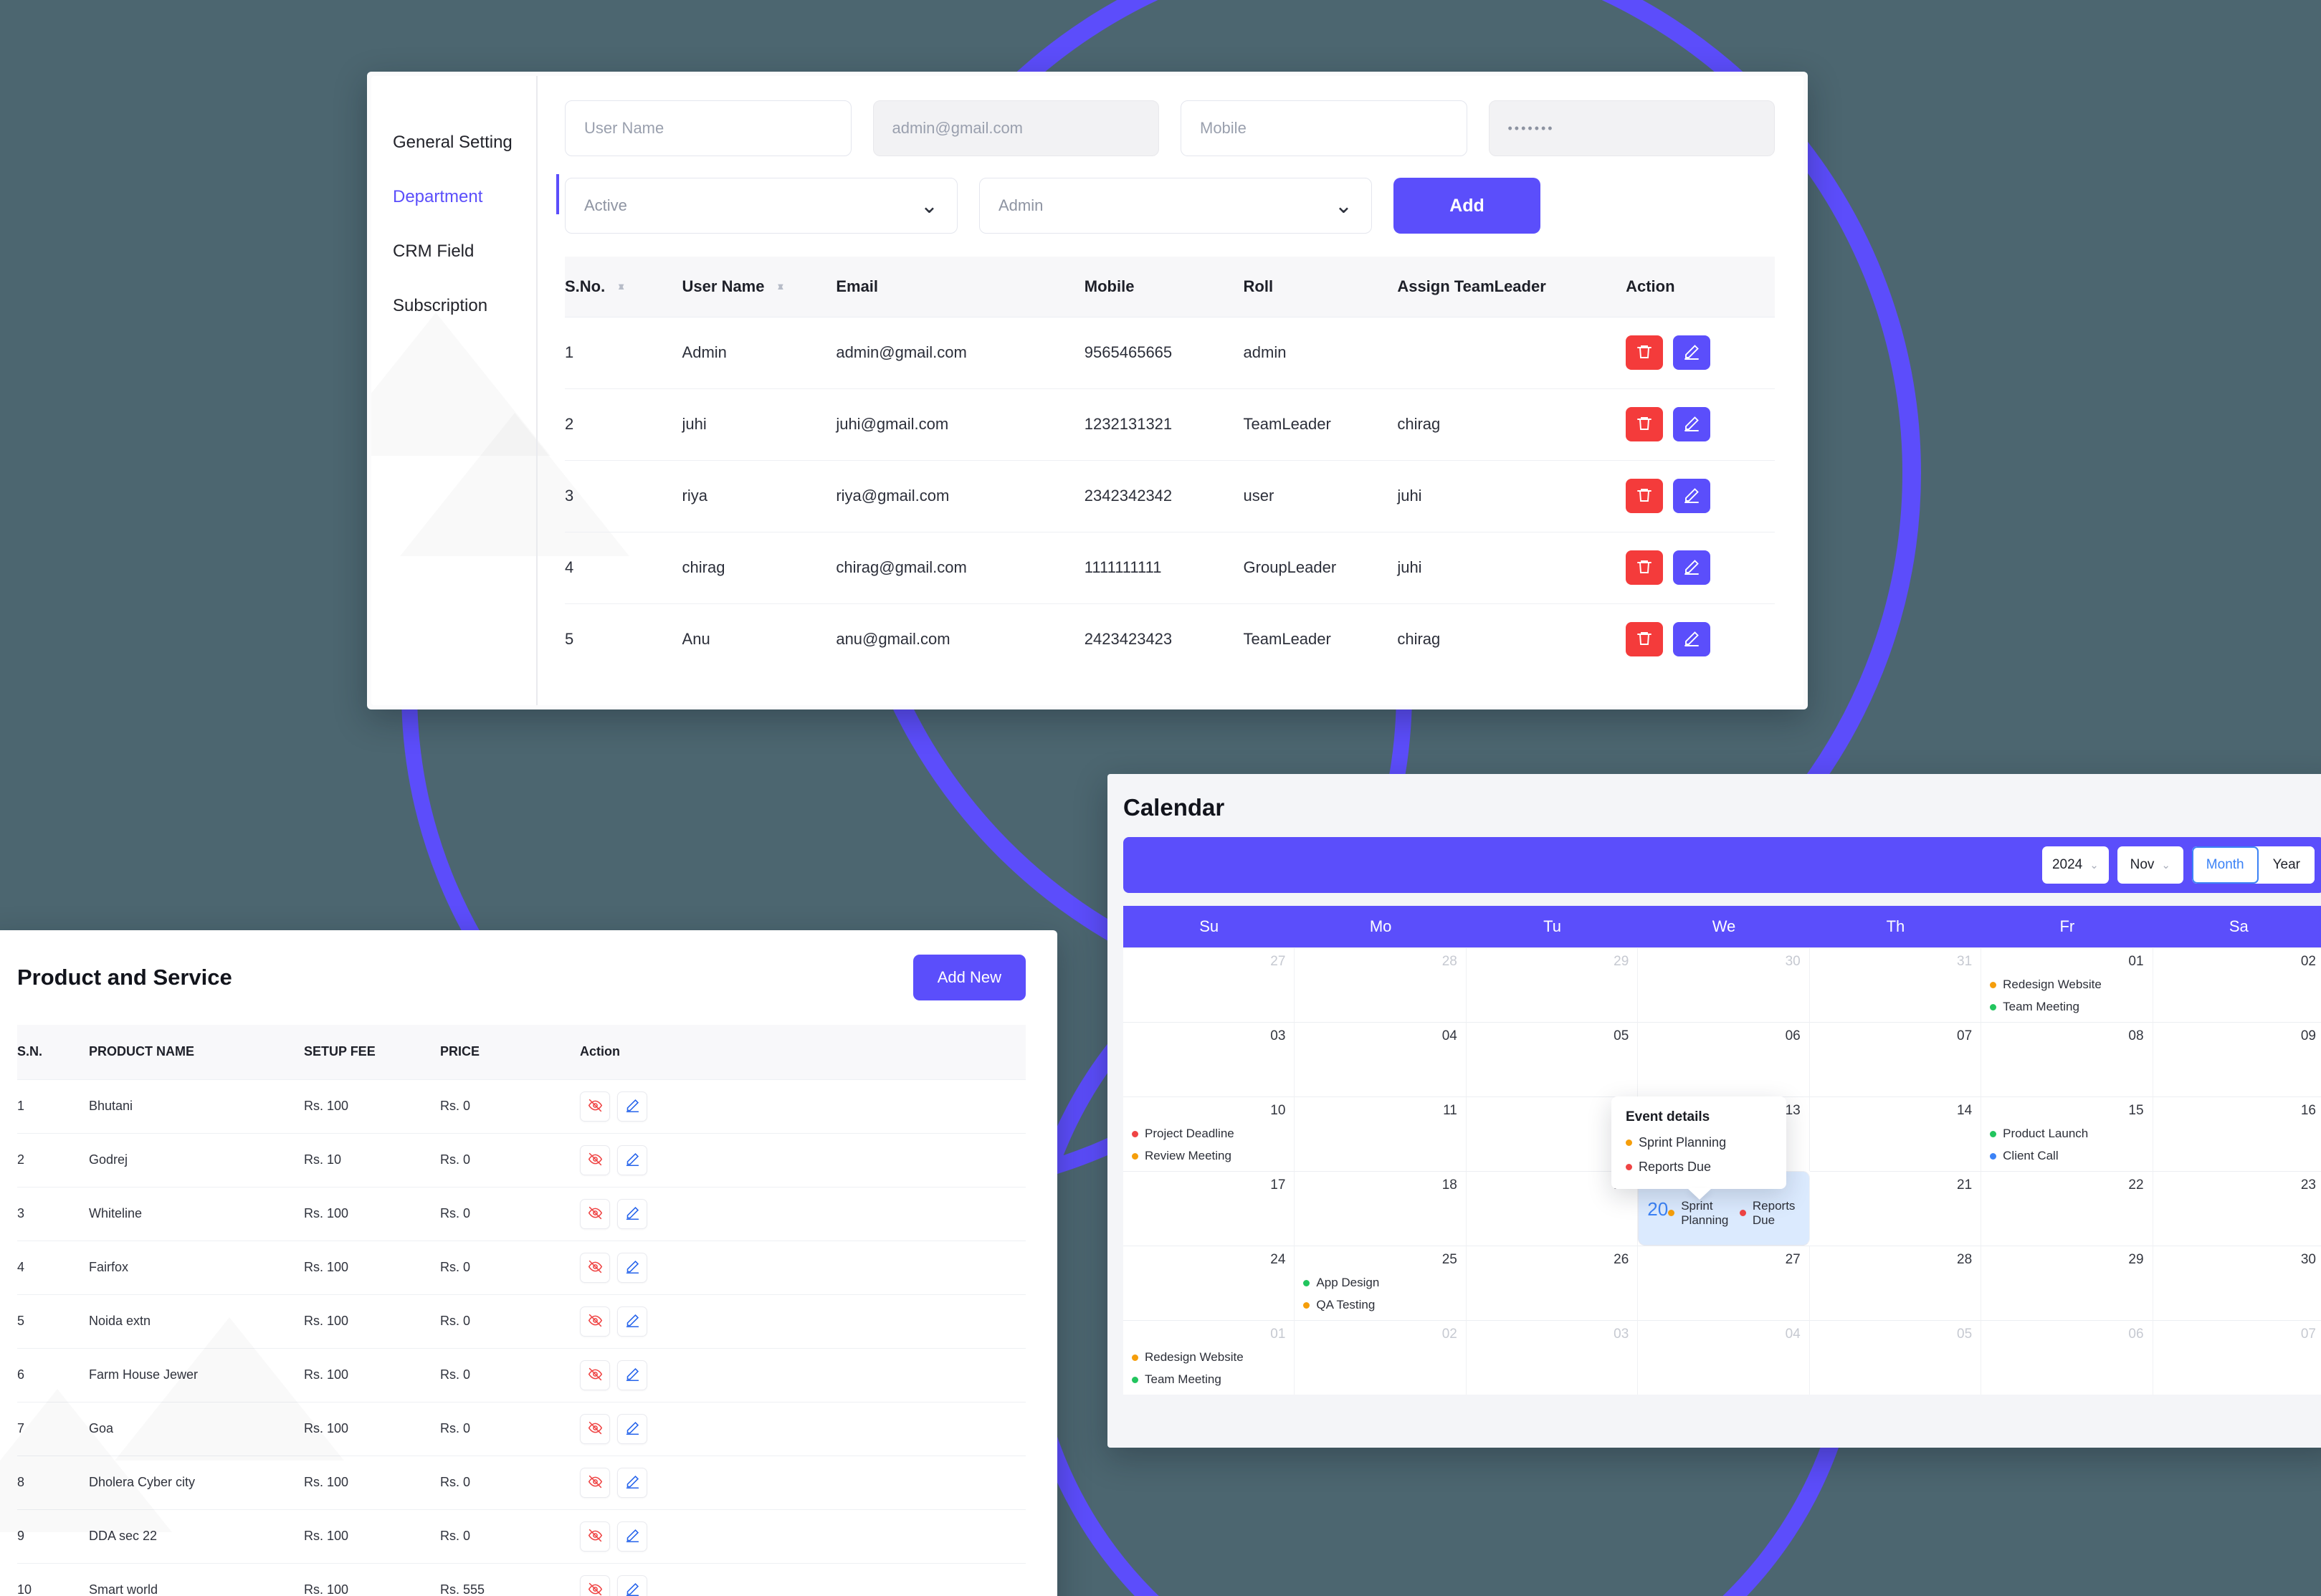  I want to click on sidebar-item-subscription: Subscription, so click(464, 306).